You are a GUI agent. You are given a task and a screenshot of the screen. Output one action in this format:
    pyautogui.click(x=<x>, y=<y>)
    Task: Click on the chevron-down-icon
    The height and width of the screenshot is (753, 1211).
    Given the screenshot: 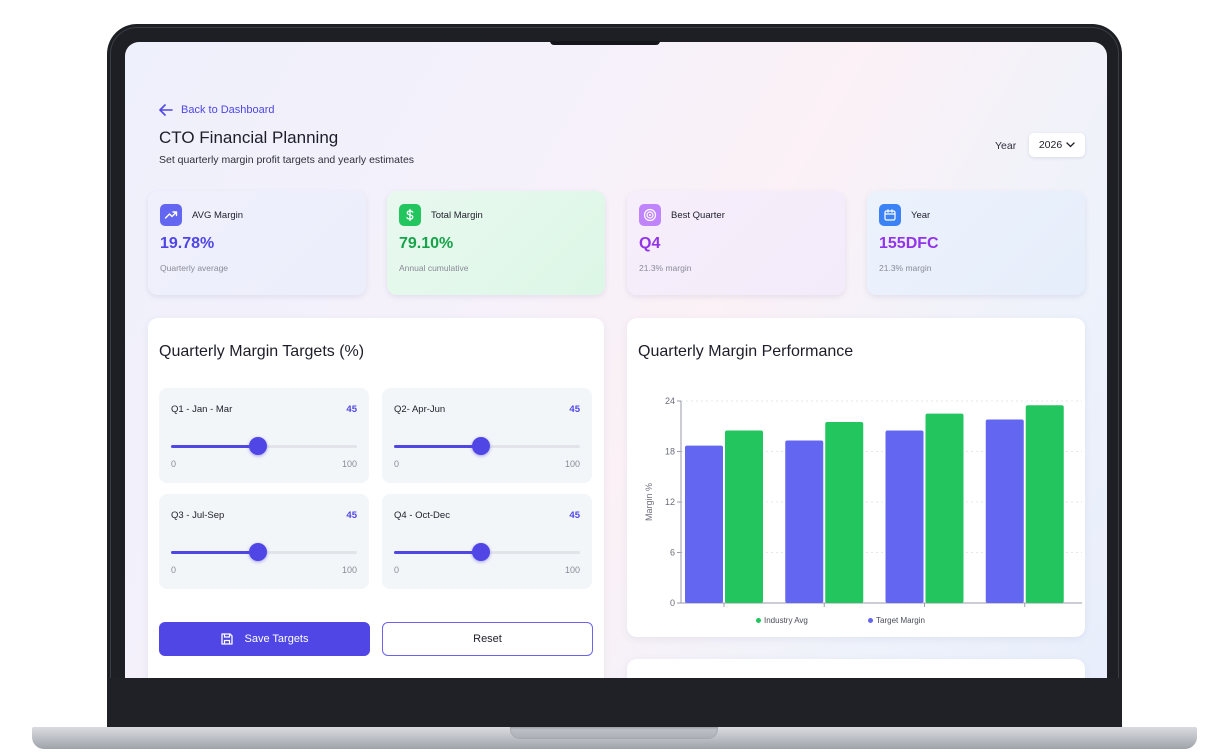 What is the action you would take?
    pyautogui.click(x=1070, y=145)
    